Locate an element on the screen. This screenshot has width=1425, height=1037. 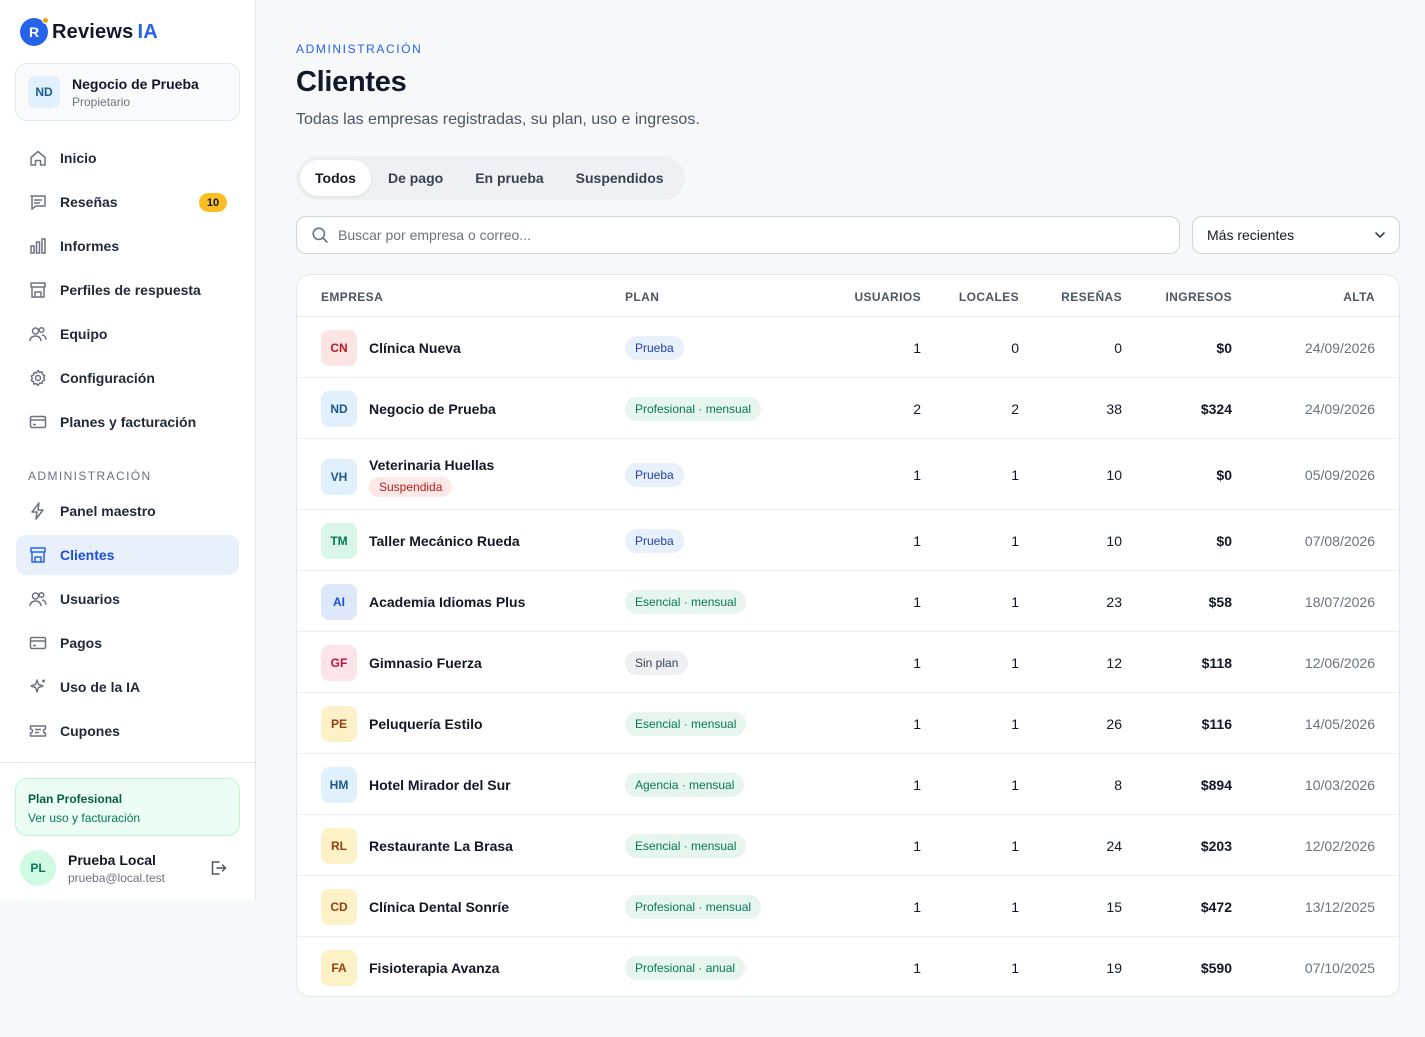
nav-item-cupones: Cupones is located at coordinates (127, 731).